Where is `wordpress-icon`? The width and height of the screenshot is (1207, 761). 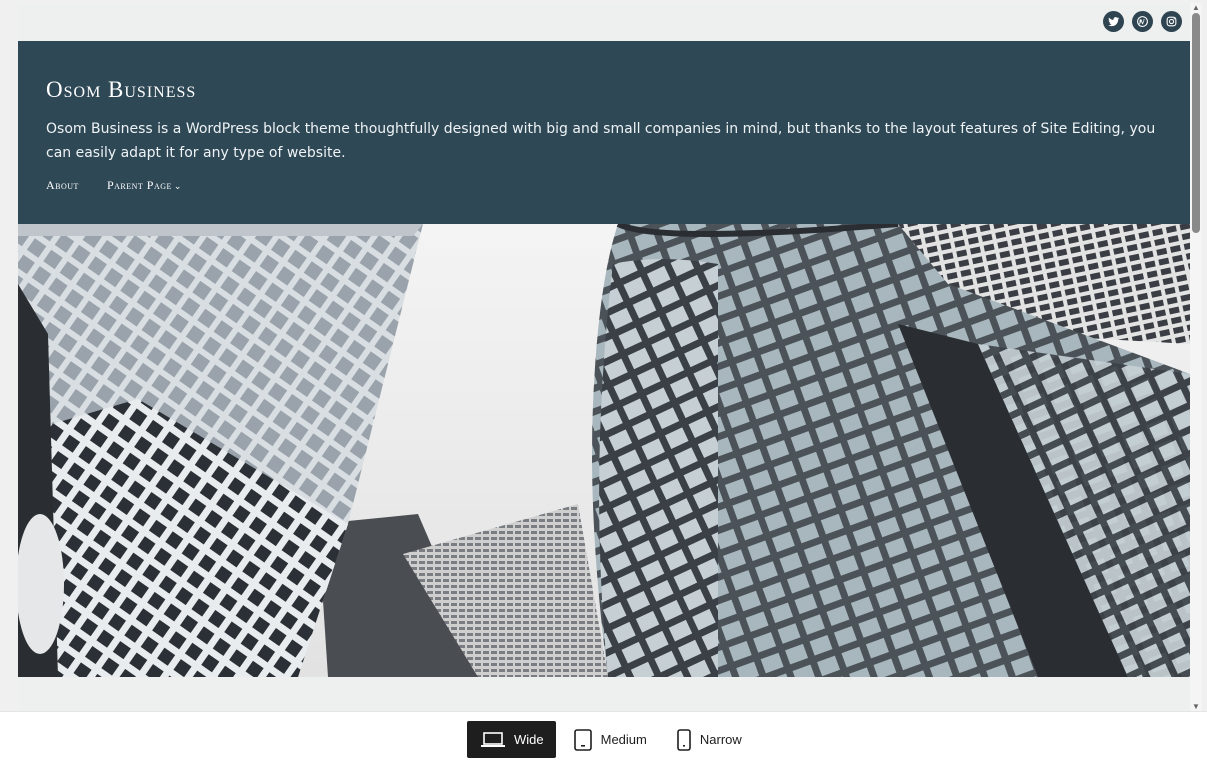
wordpress-icon is located at coordinates (1142, 21).